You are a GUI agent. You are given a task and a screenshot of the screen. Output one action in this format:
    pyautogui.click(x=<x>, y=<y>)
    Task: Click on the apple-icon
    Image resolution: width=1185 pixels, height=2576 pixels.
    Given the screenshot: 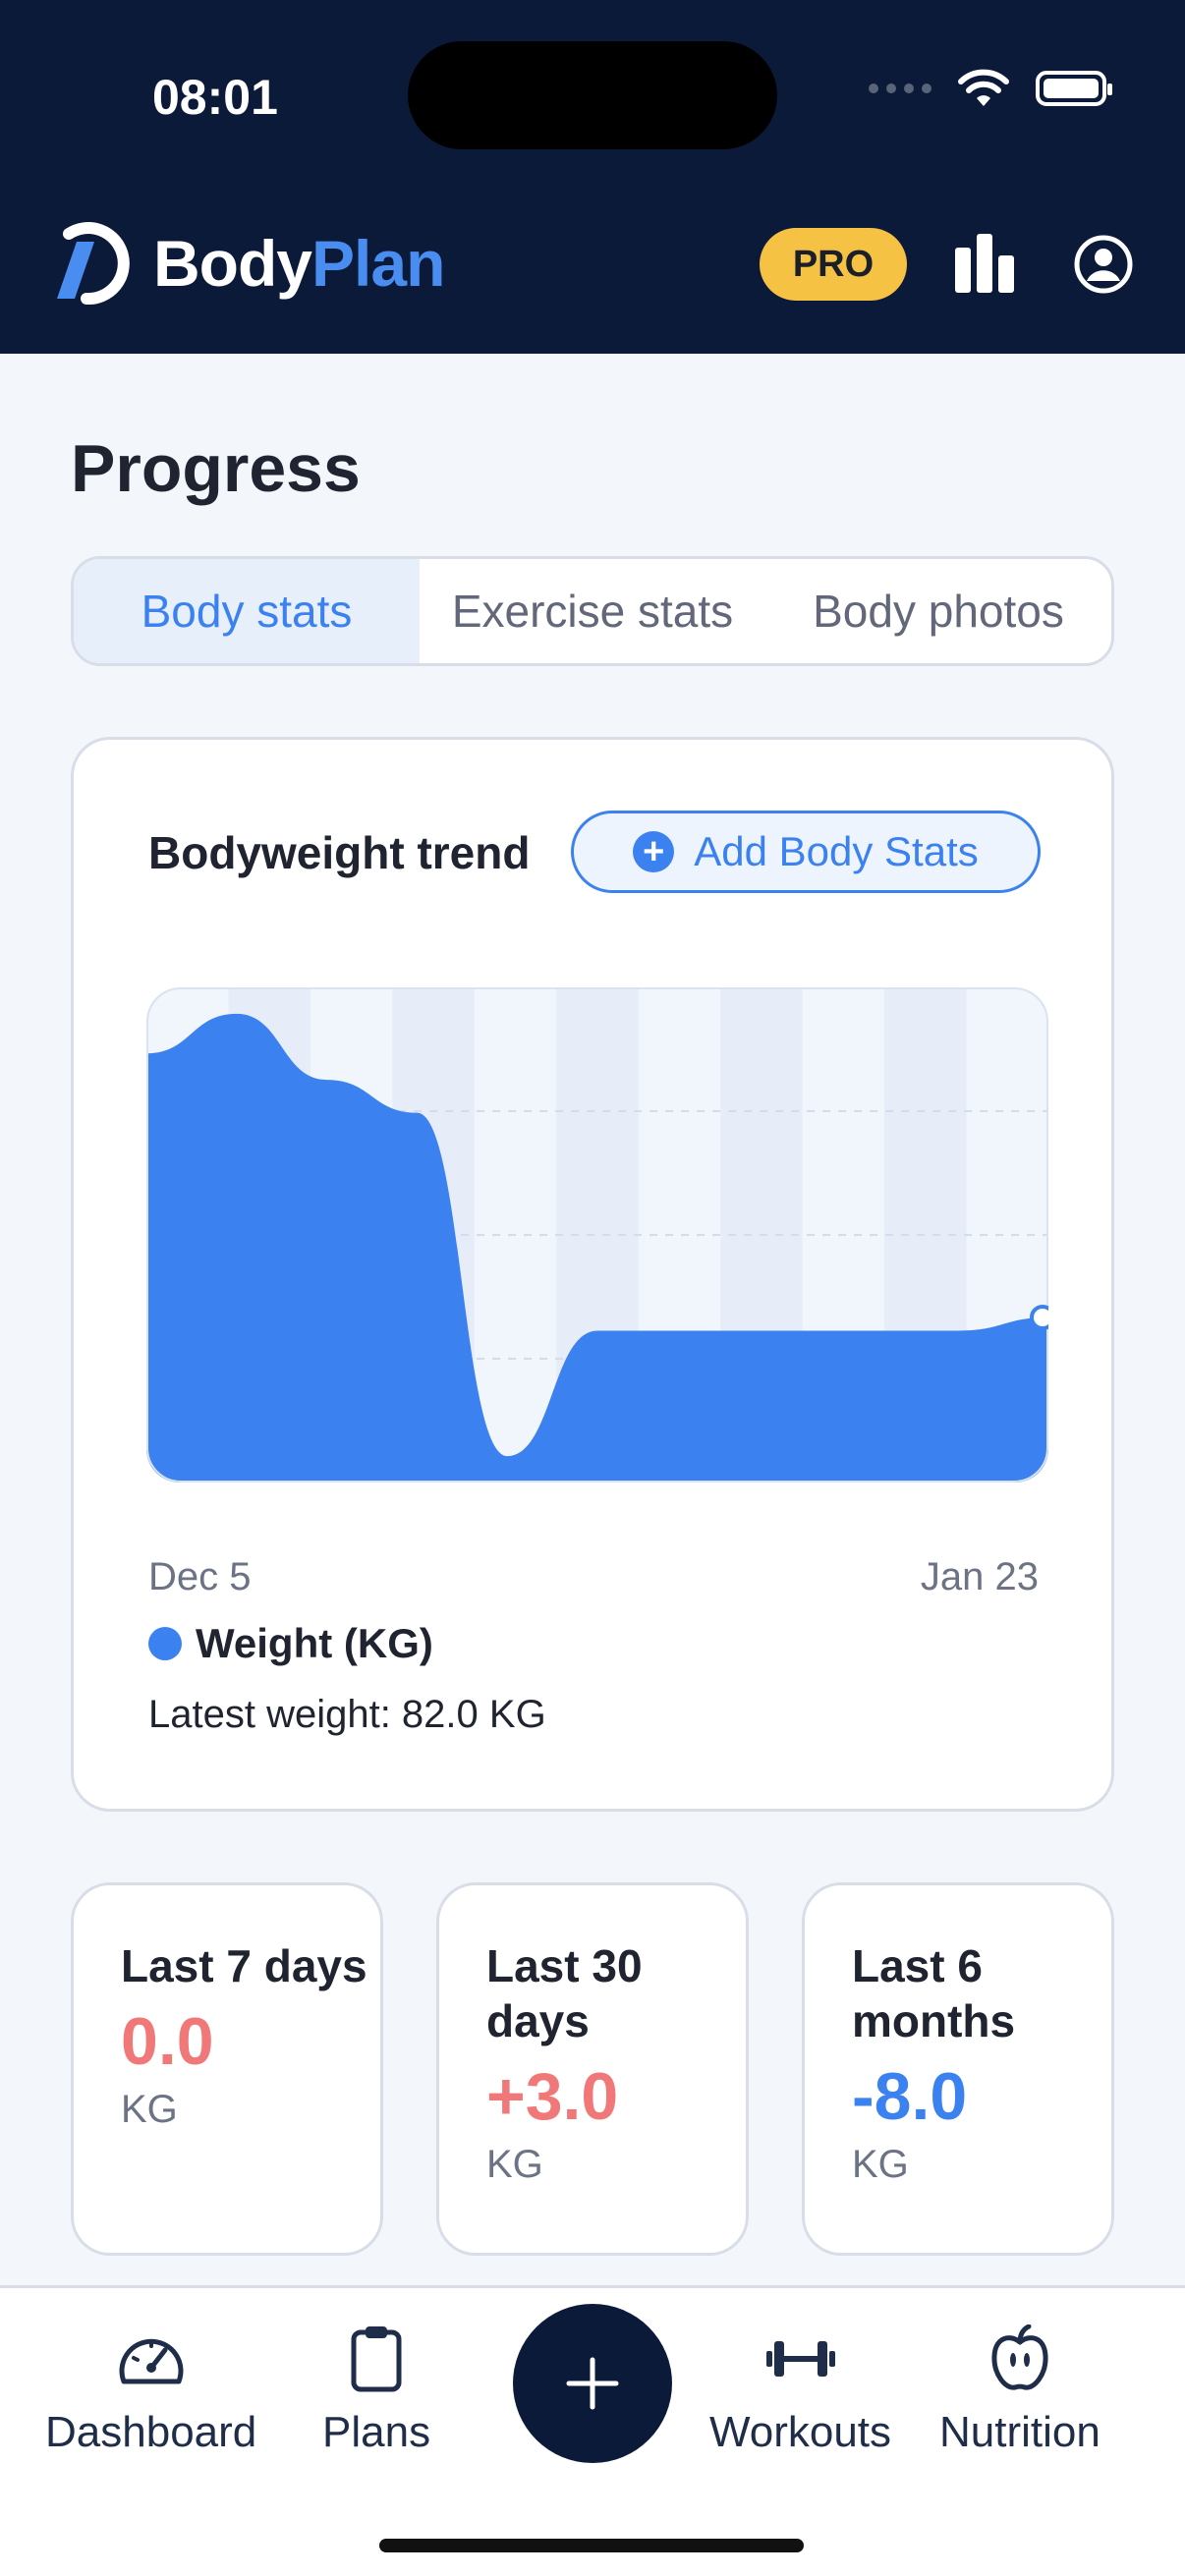 What is the action you would take?
    pyautogui.click(x=1020, y=2357)
    